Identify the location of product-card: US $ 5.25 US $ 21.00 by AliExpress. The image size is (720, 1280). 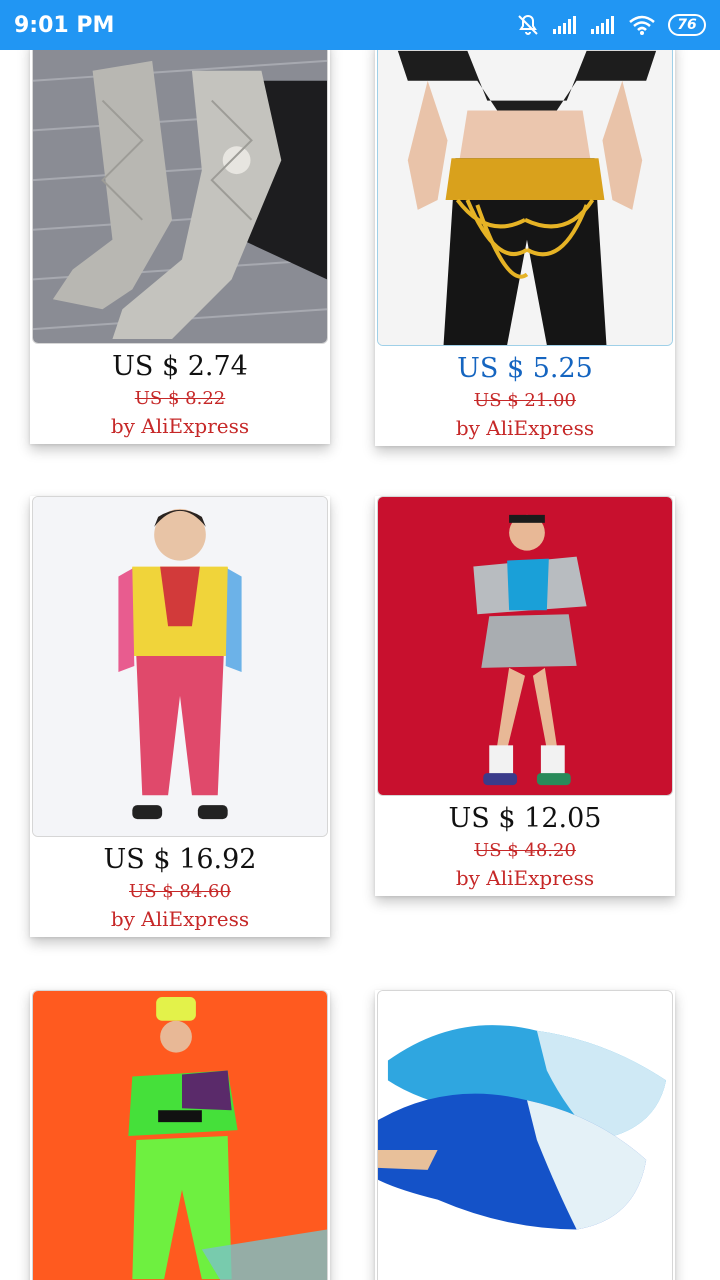
(525, 248).